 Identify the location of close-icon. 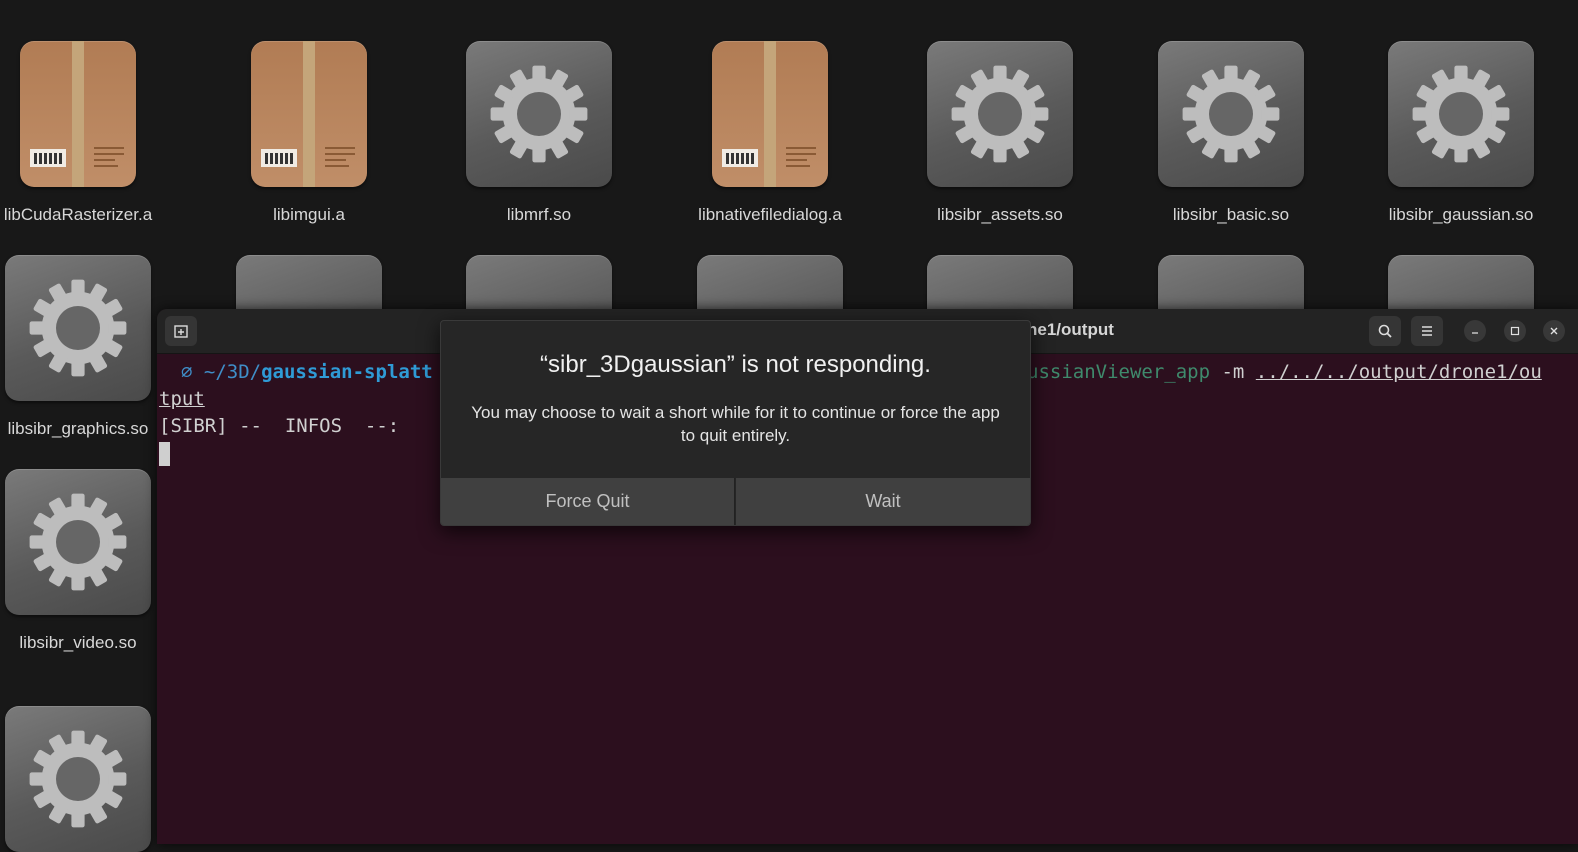
(1554, 331).